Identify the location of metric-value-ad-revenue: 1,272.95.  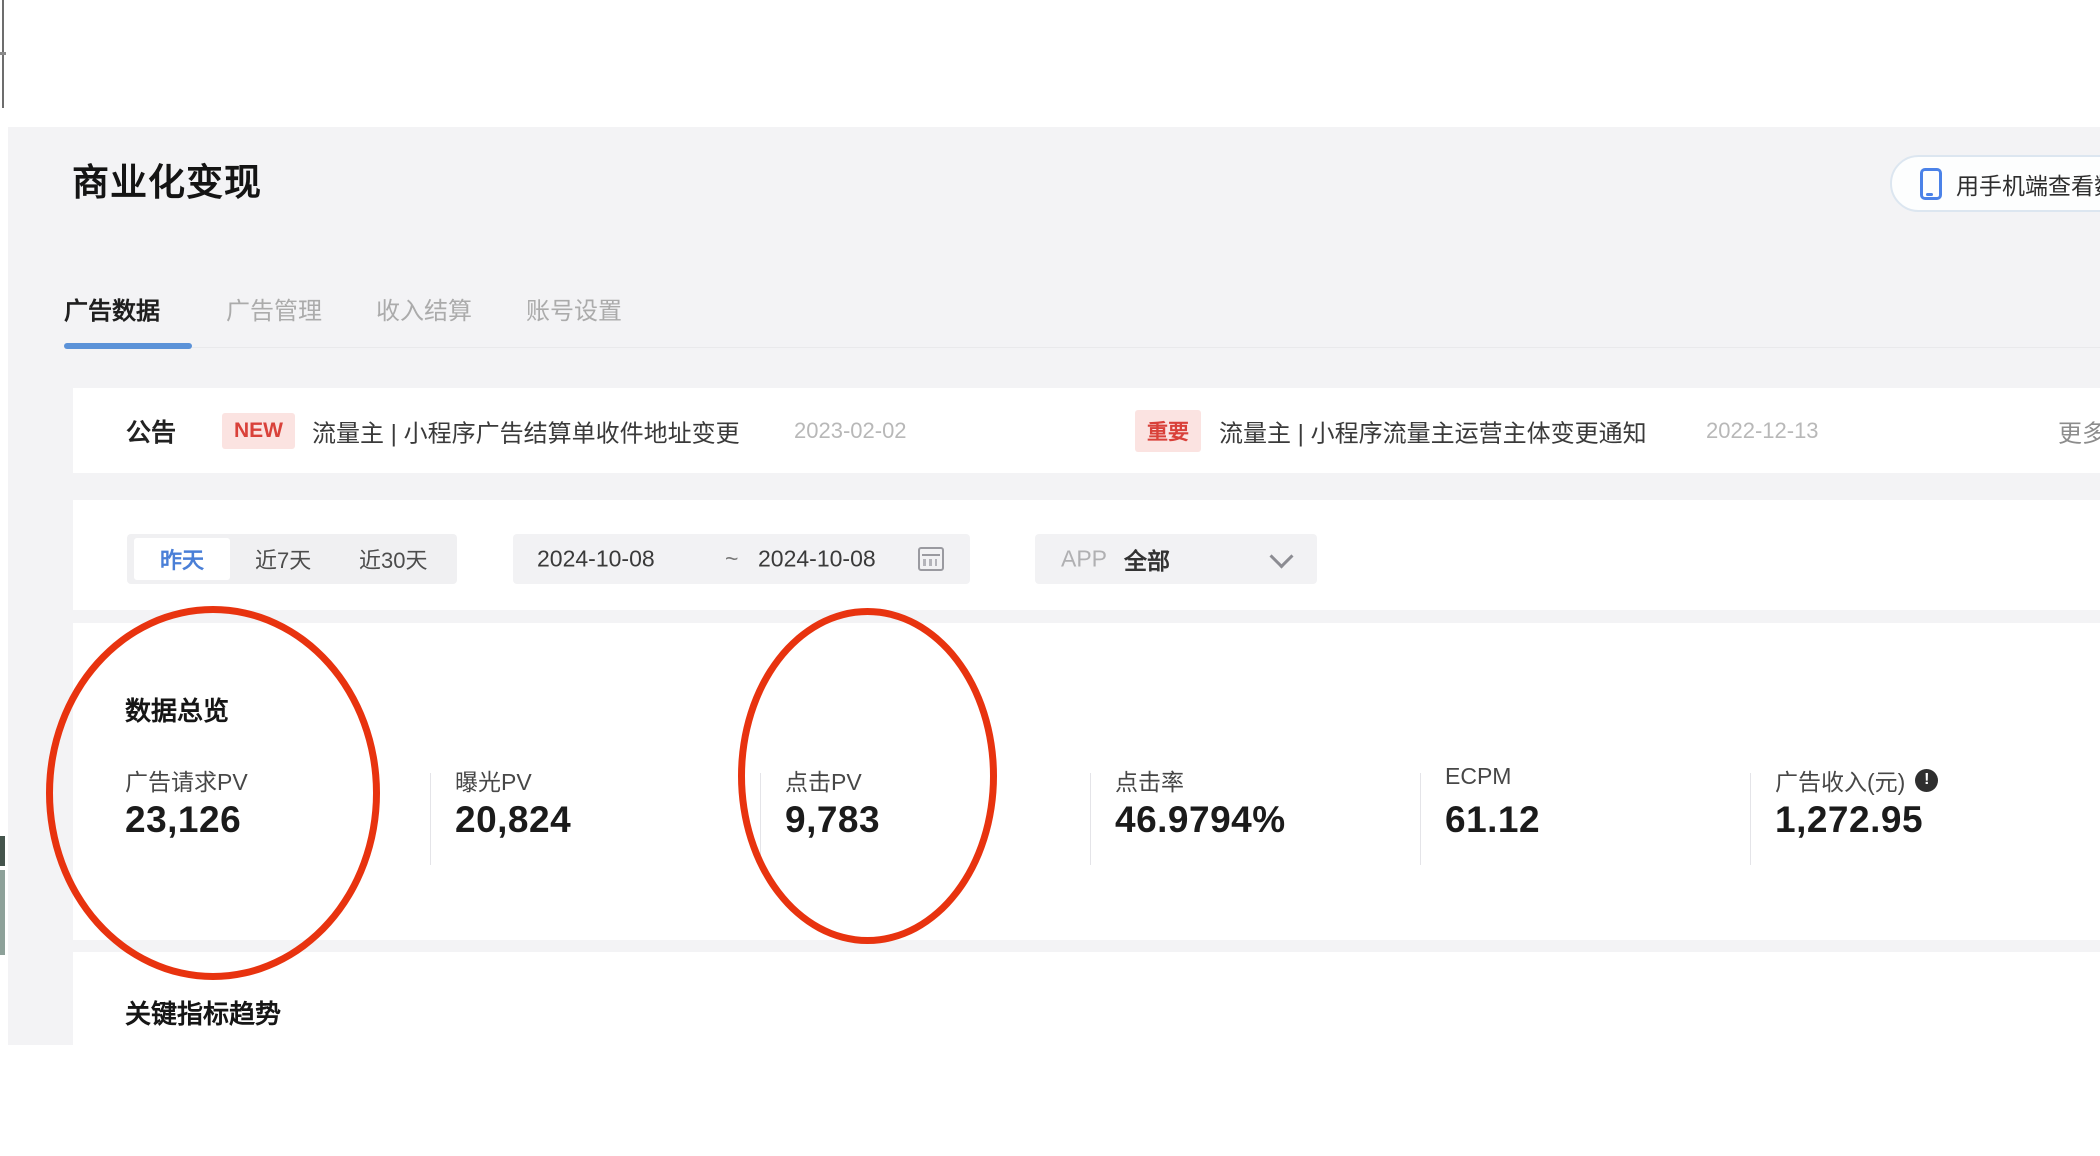
(1849, 819).